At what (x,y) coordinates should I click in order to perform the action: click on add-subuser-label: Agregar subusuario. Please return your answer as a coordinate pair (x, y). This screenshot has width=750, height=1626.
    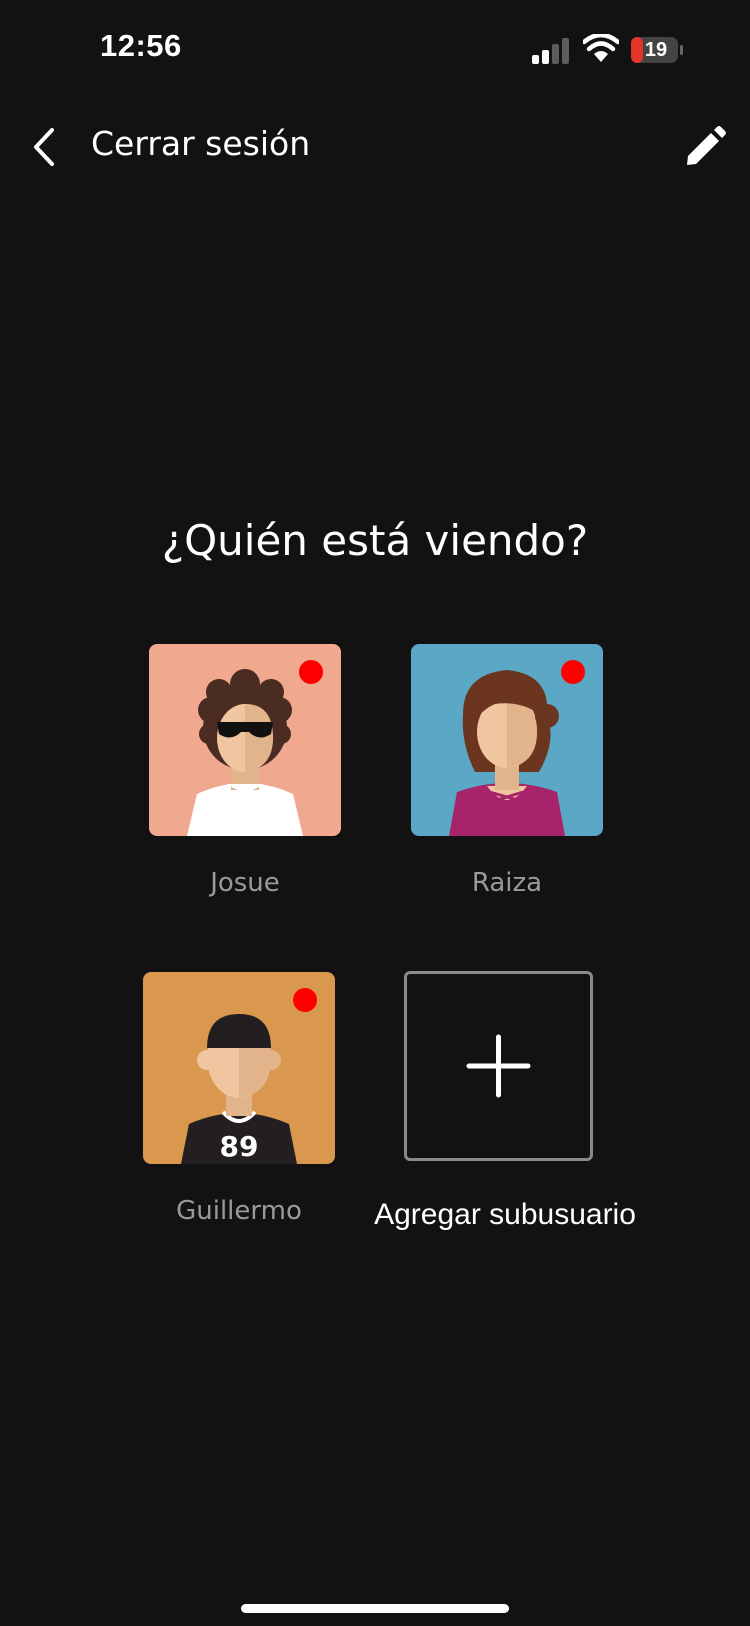
    Looking at the image, I should click on (505, 1215).